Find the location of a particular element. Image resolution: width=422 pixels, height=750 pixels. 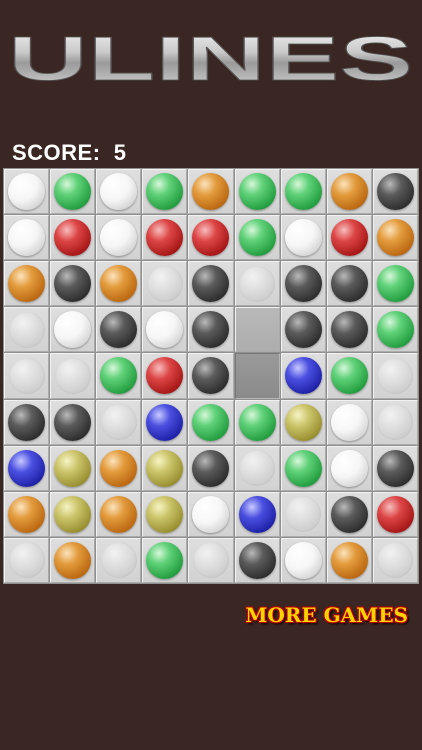

more-games-button: MORE GAMES is located at coordinates (326, 615).